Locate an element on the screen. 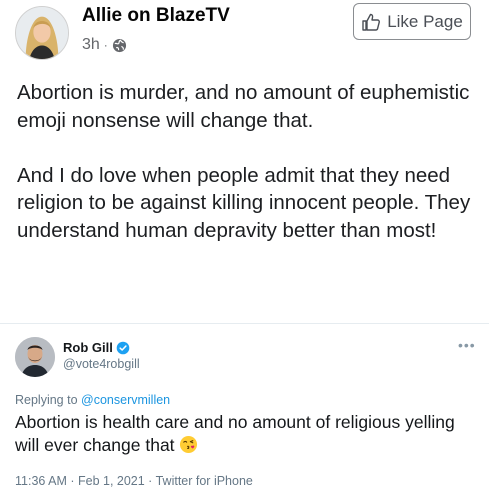  tweet-author-handle: @vote4robgill is located at coordinates (101, 364).